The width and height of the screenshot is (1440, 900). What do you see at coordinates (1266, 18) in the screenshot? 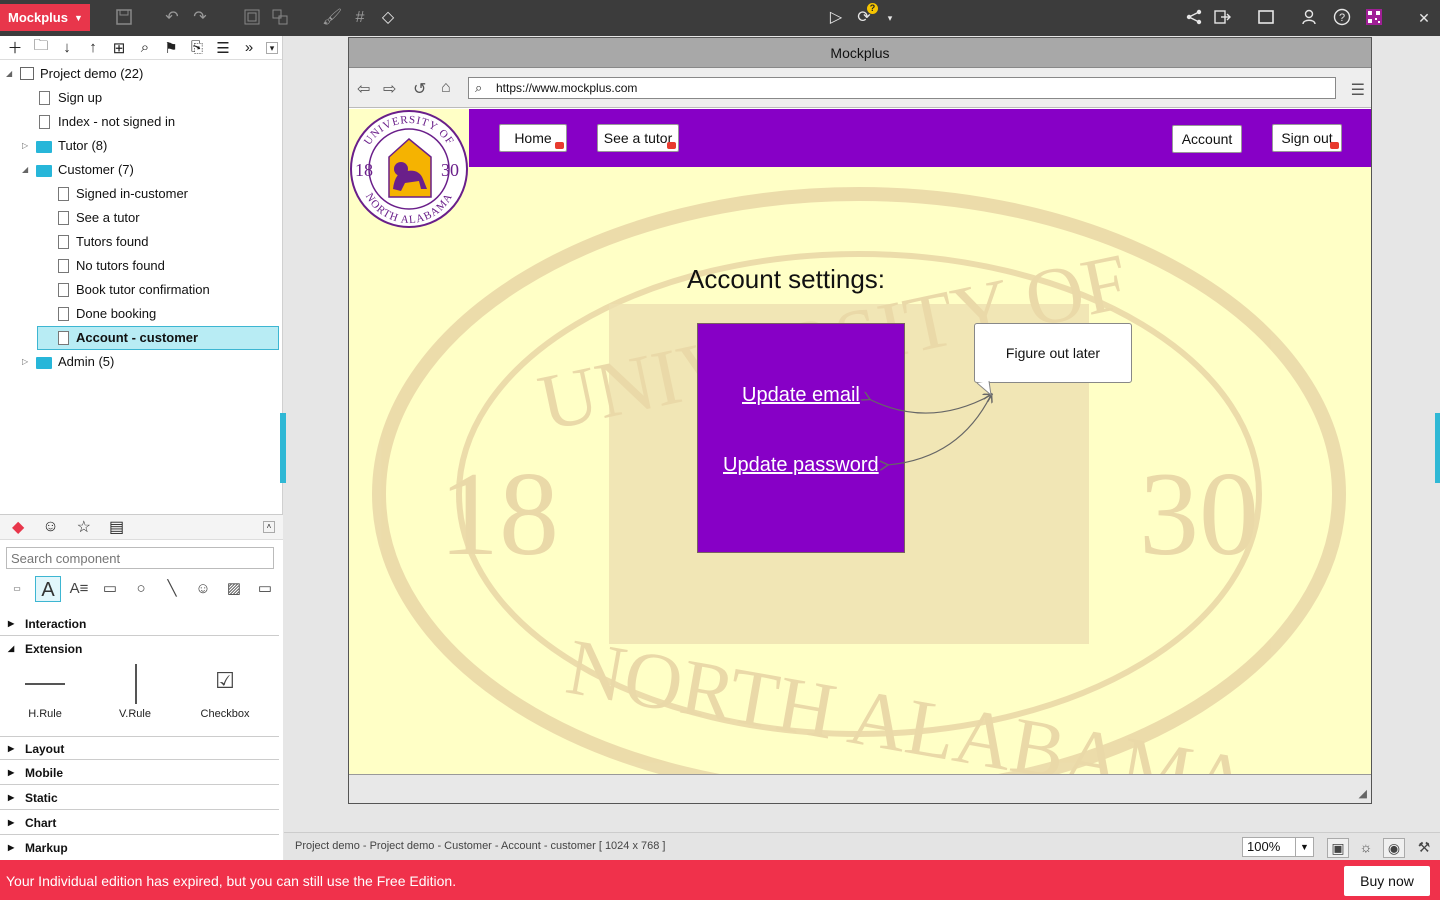
I see `fullscreen-icon` at bounding box center [1266, 18].